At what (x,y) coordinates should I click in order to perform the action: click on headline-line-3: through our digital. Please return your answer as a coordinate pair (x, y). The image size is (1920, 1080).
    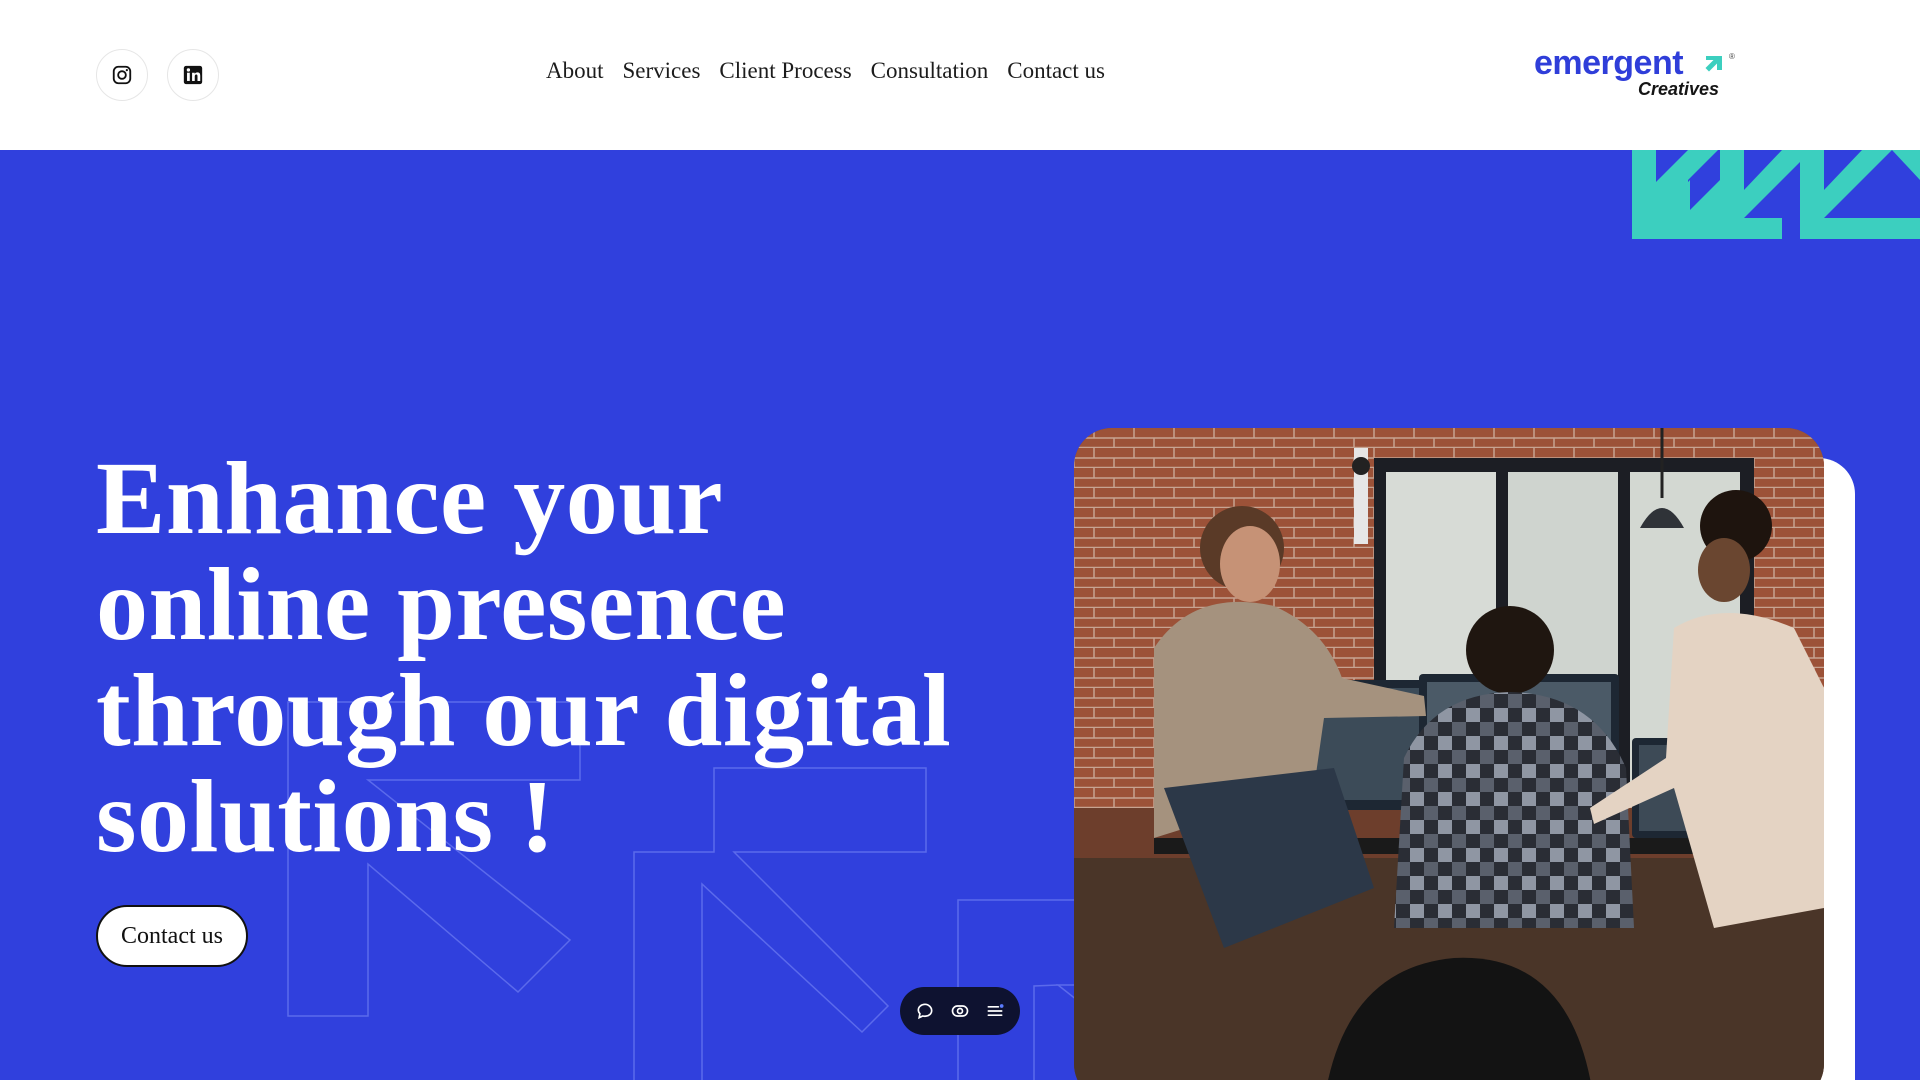
    Looking at the image, I should click on (524, 710).